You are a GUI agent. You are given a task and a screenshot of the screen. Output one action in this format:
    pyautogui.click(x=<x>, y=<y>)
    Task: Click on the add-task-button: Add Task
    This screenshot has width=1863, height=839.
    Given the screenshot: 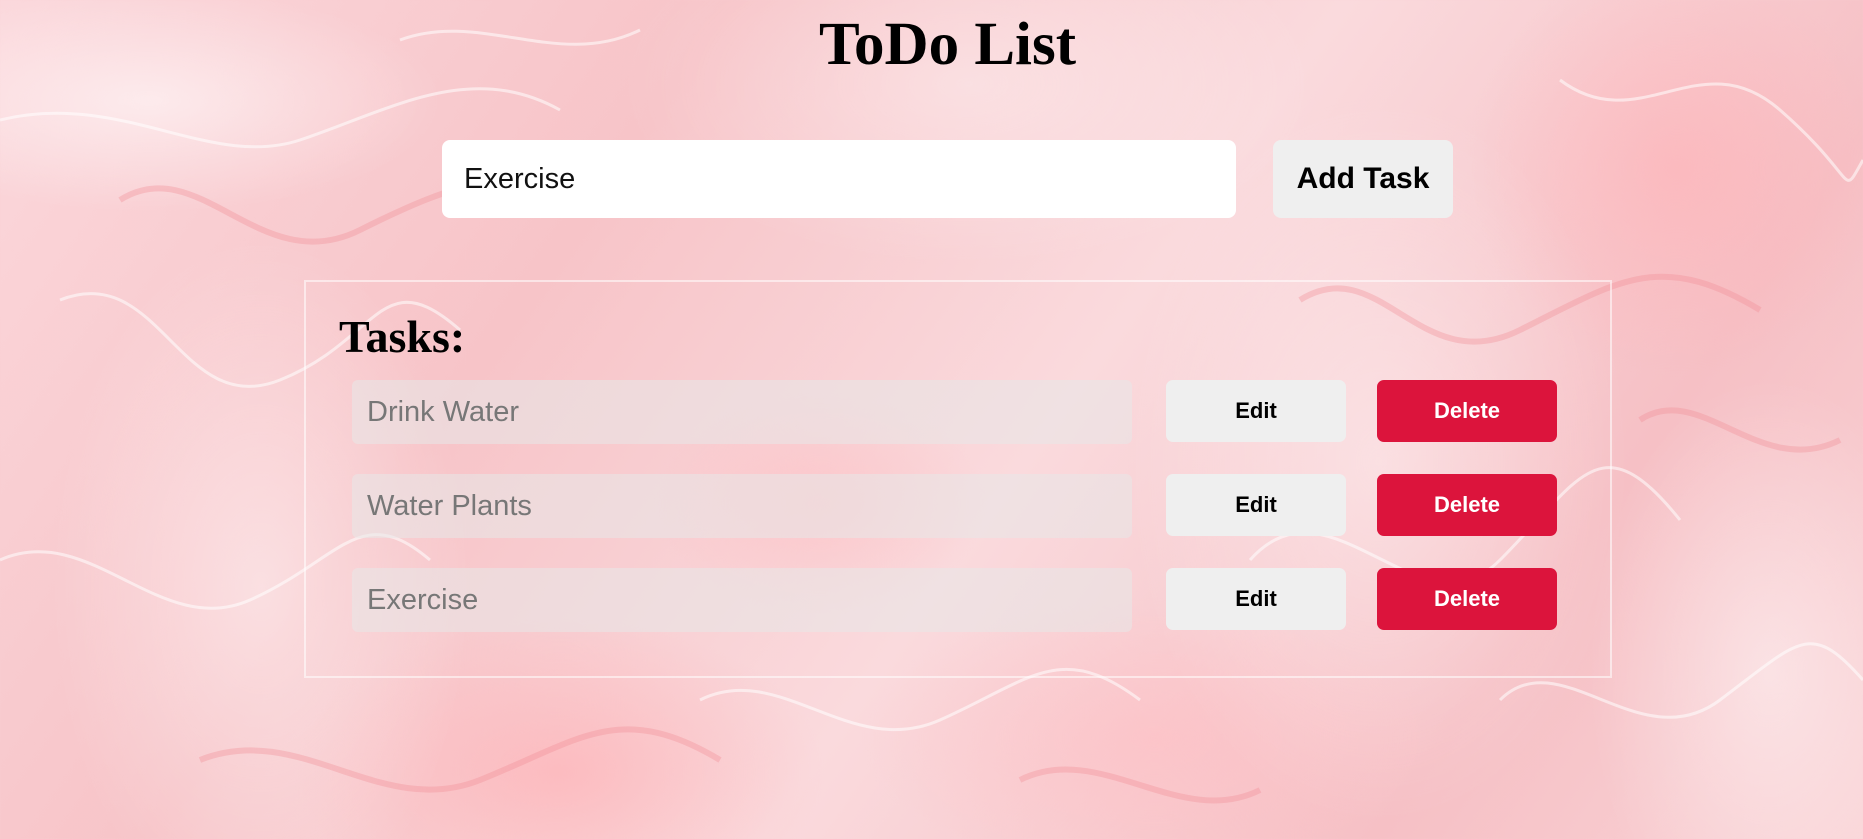 What is the action you would take?
    pyautogui.click(x=1363, y=179)
    